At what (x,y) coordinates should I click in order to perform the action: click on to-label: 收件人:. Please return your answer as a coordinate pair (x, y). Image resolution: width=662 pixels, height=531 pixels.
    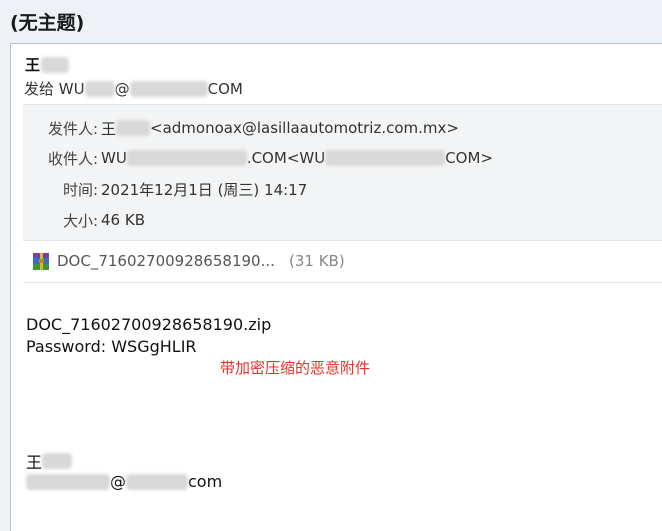
    Looking at the image, I should click on (72, 158).